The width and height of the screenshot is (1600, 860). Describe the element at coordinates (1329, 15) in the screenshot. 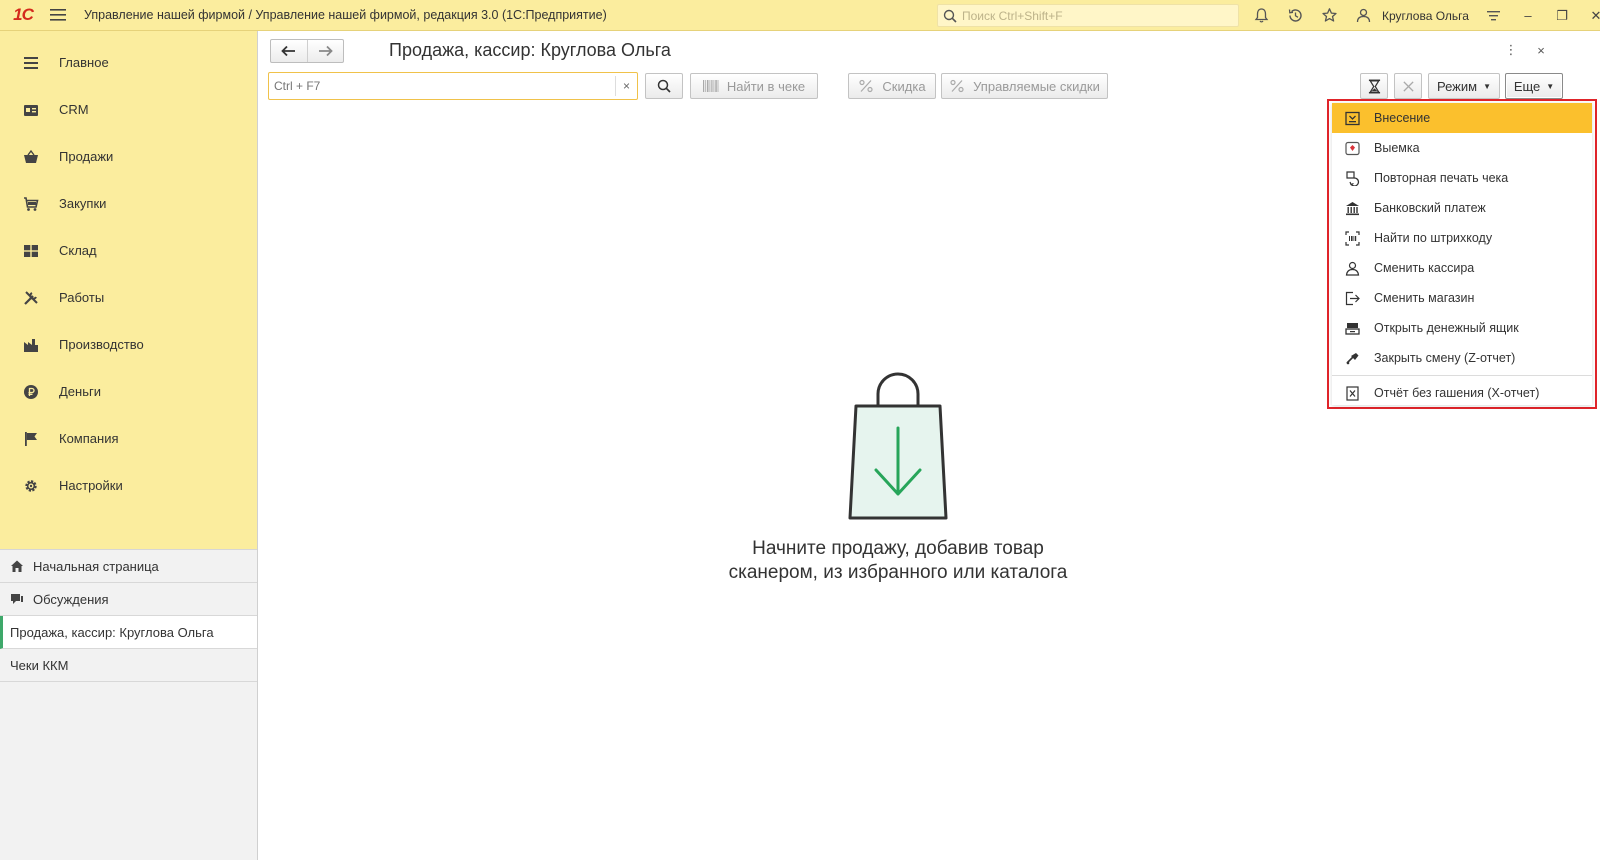

I see `star-icon` at that location.